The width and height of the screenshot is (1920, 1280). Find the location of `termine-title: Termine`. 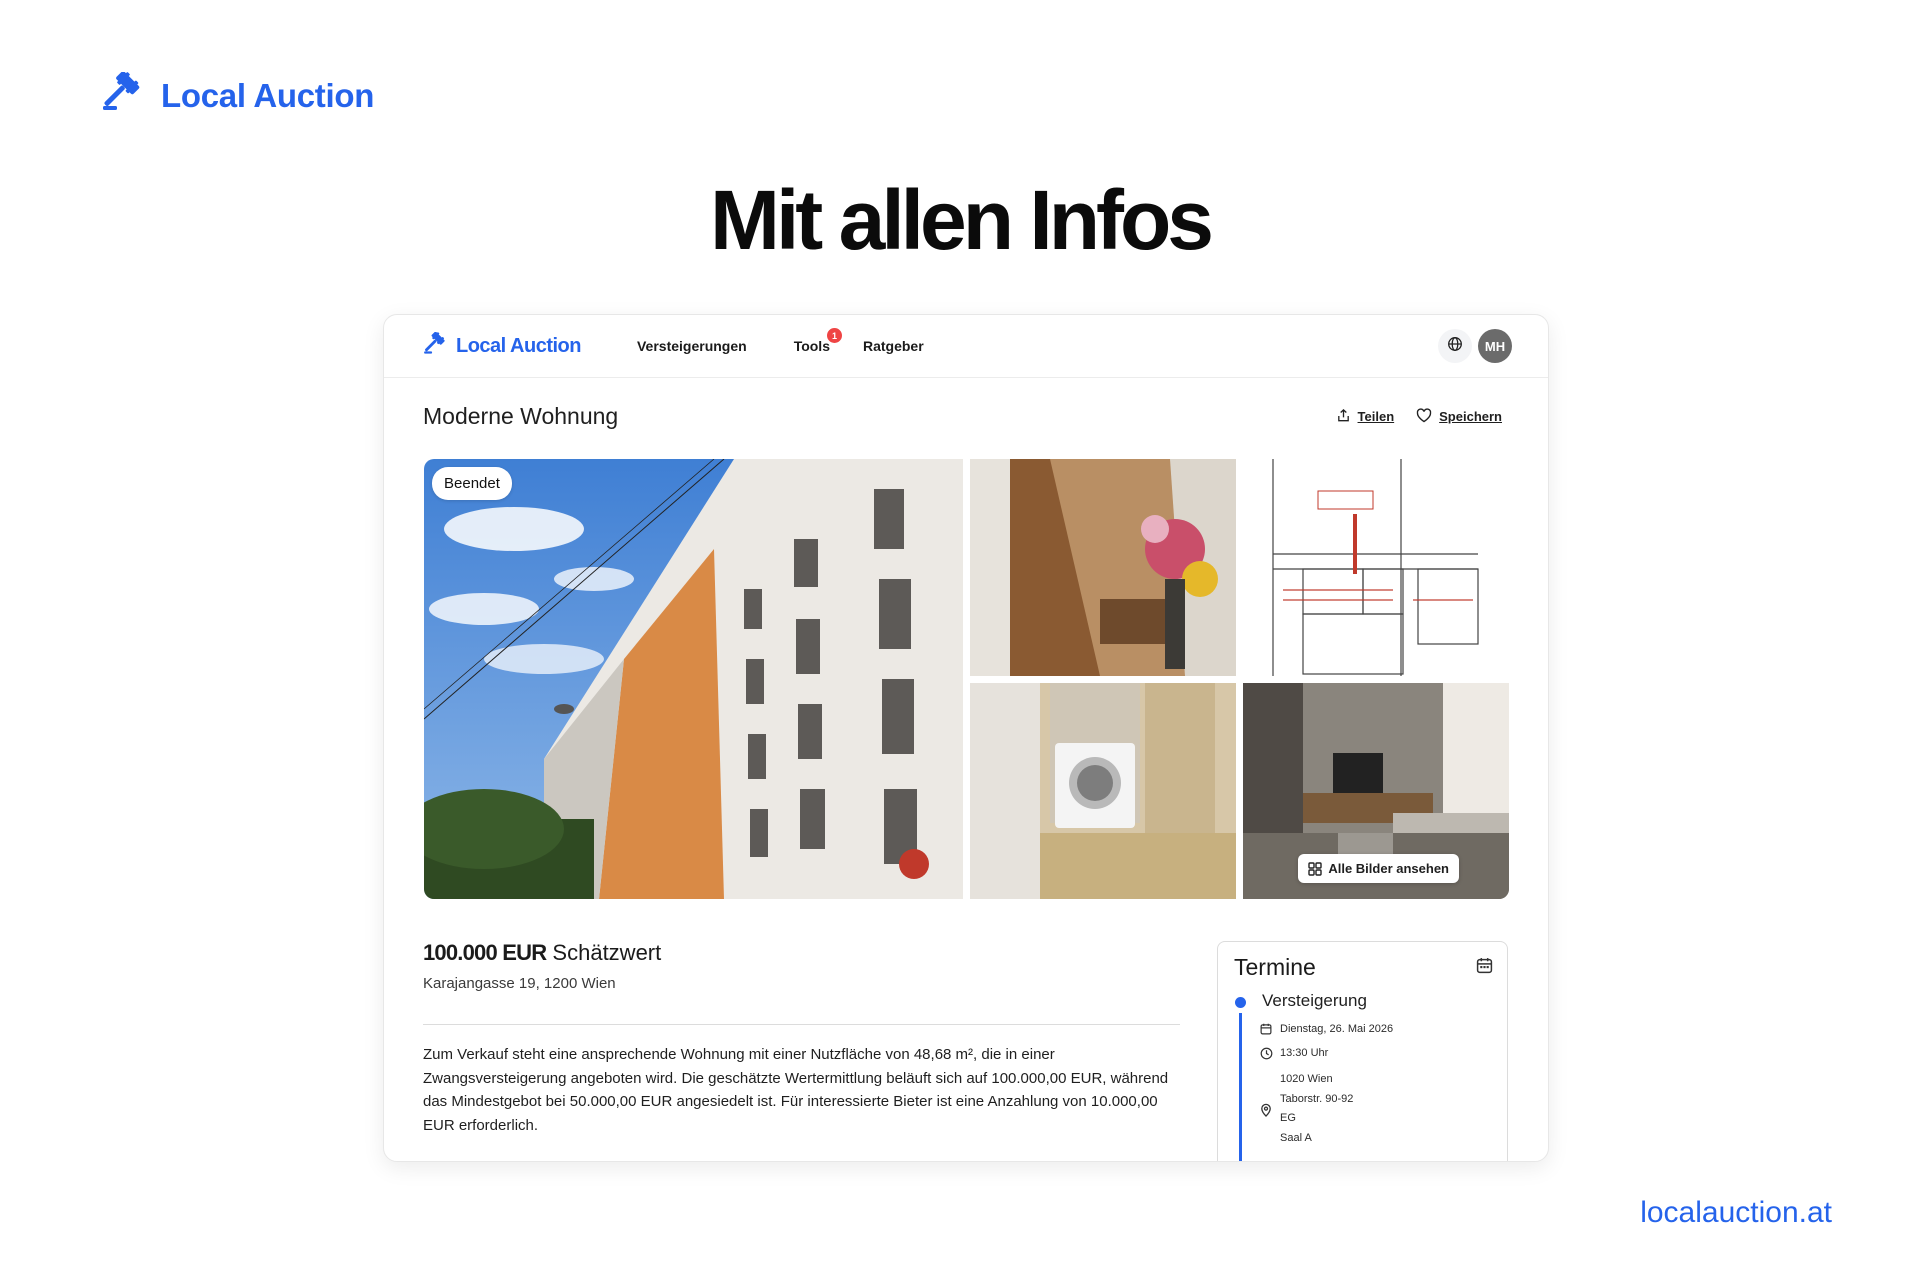

termine-title: Termine is located at coordinates (1275, 967).